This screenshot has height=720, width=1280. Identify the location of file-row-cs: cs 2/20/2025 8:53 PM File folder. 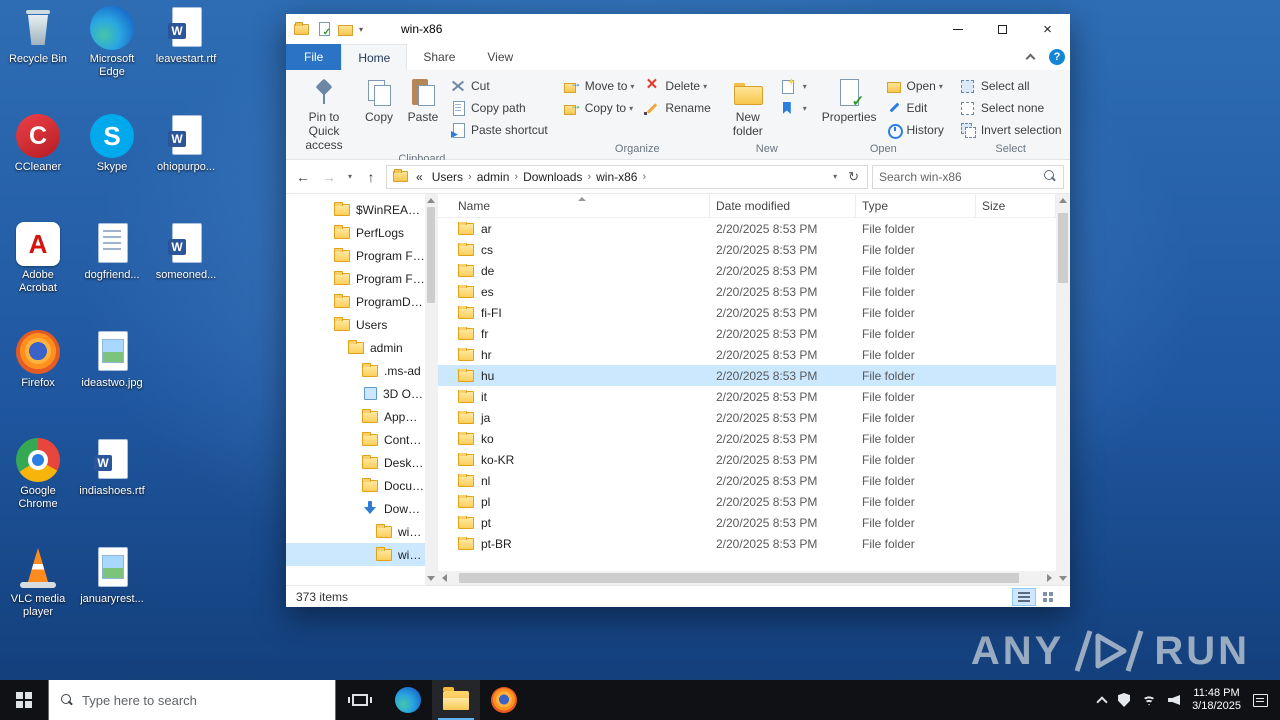
(747, 249).